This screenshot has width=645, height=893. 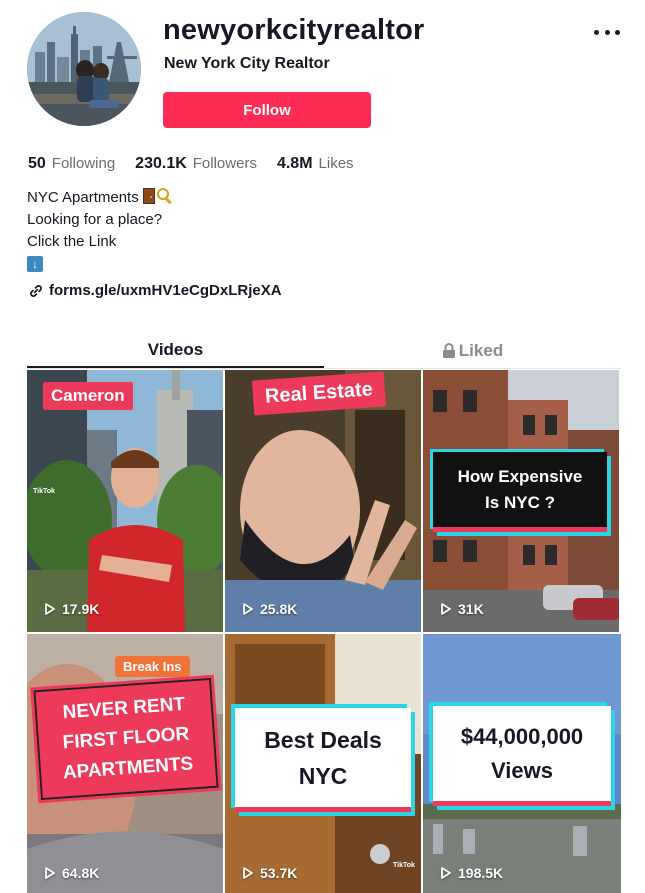 What do you see at coordinates (148, 196) in the screenshot?
I see `door-emoji-icon` at bounding box center [148, 196].